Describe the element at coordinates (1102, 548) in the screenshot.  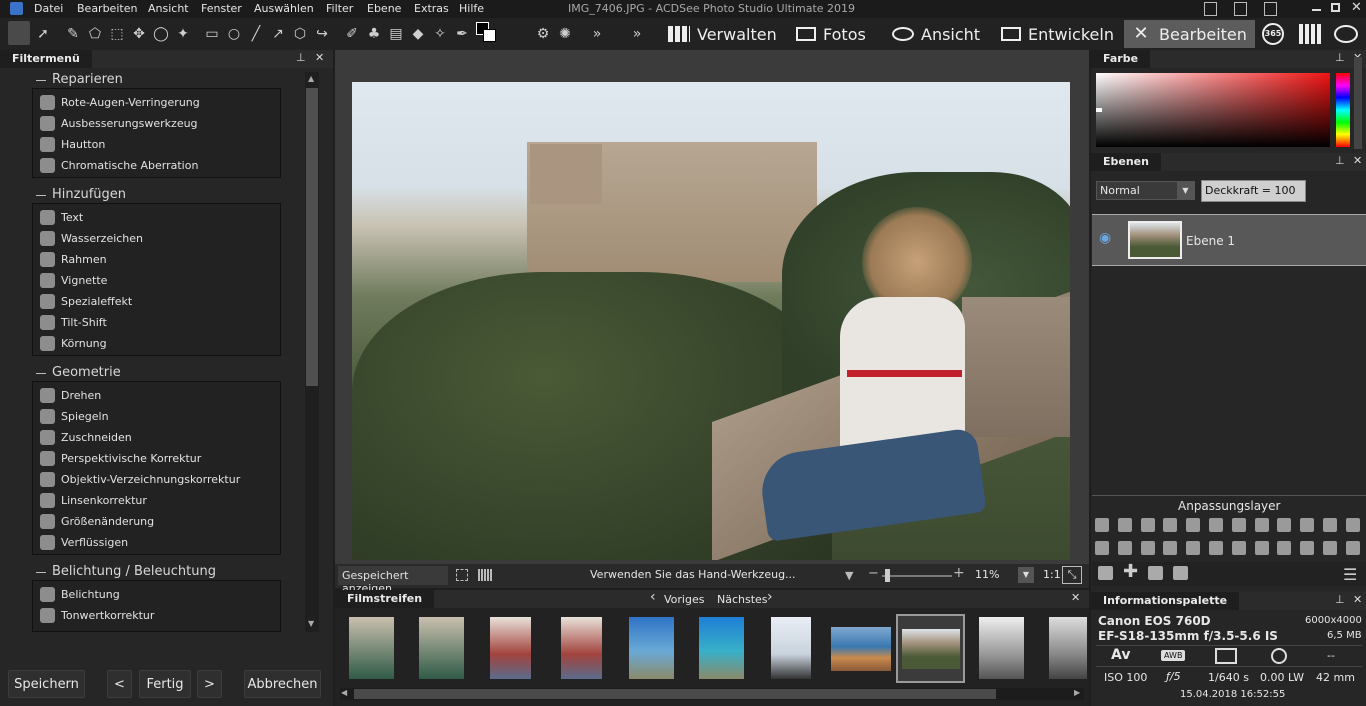
I see `camera-adj-icon` at that location.